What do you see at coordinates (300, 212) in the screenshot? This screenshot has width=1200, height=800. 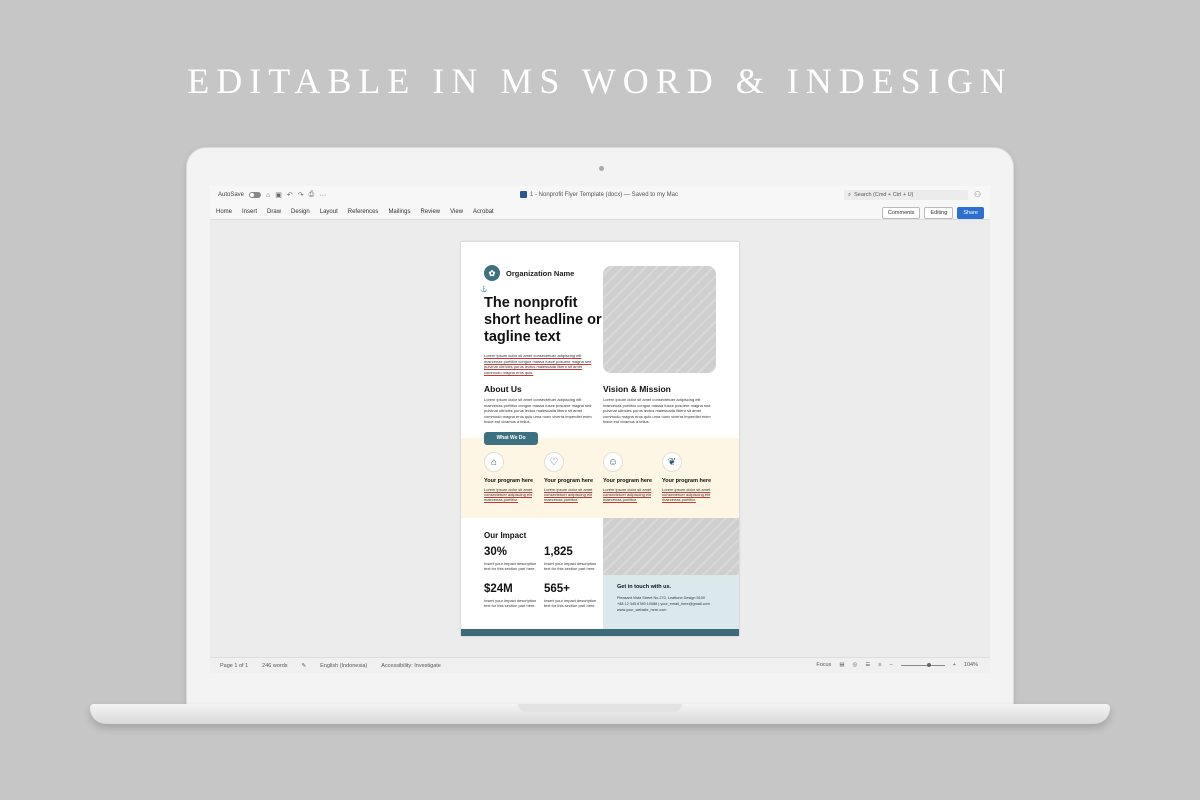 I see `tab-design: Design` at bounding box center [300, 212].